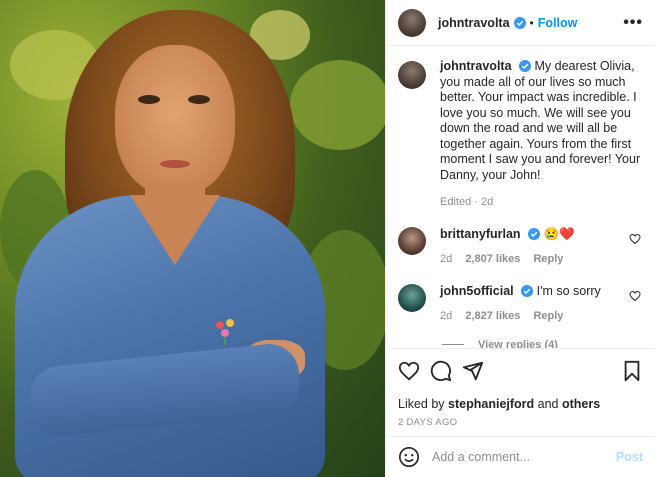 The height and width of the screenshot is (477, 655). I want to click on likes-summary: Liked by stephaniejford and others, so click(520, 404).